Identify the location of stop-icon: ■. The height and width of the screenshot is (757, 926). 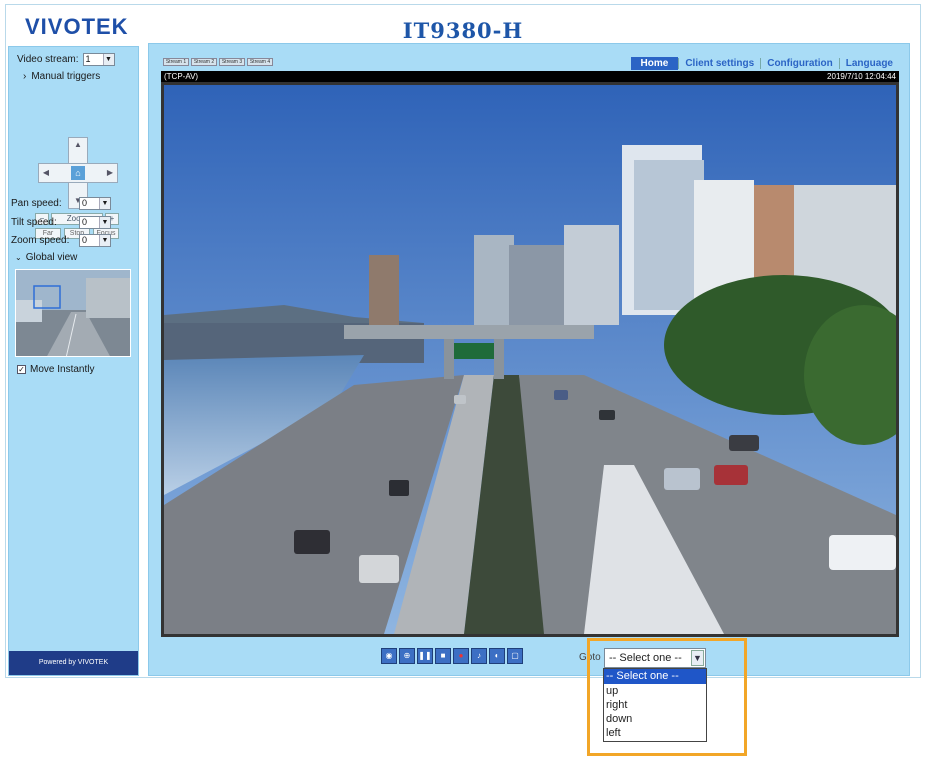
(443, 656).